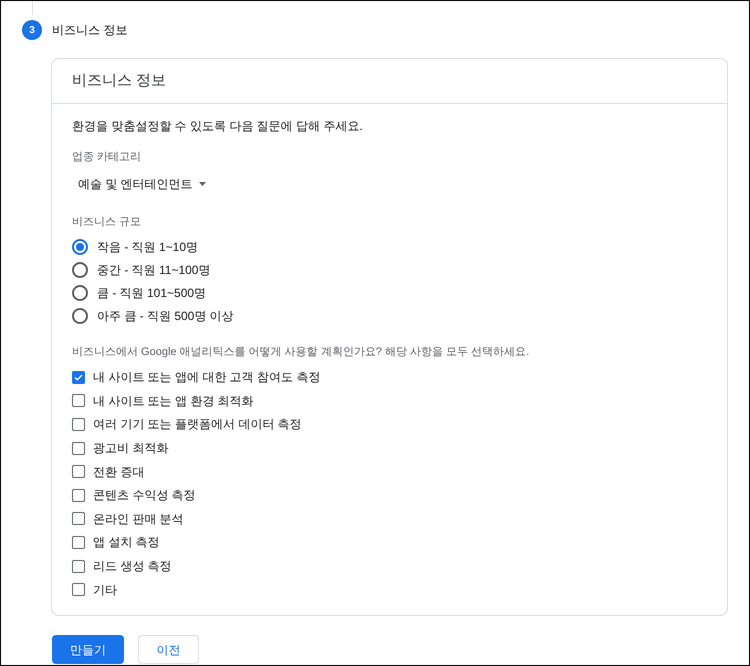 This screenshot has height=666, width=750. I want to click on radio-label: 큼 - 직원 101~500명, so click(151, 293).